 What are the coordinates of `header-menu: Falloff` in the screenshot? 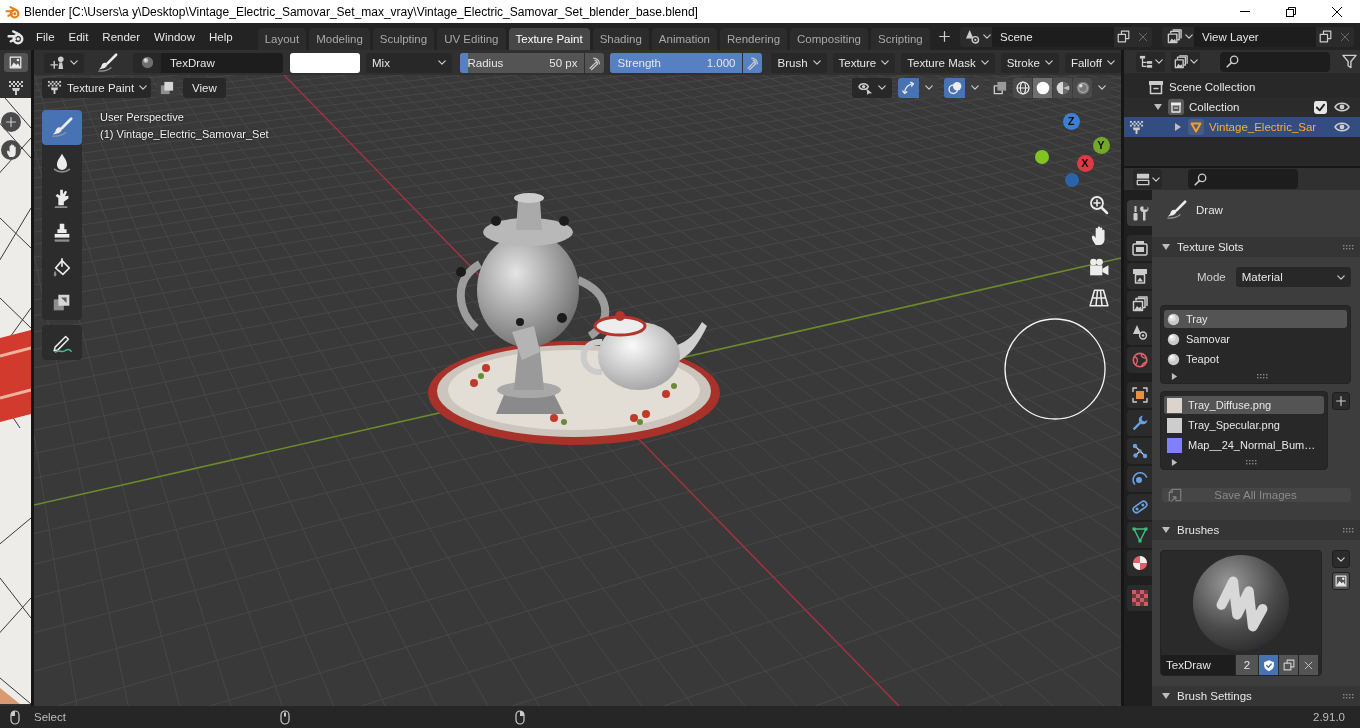 It's located at (1092, 62).